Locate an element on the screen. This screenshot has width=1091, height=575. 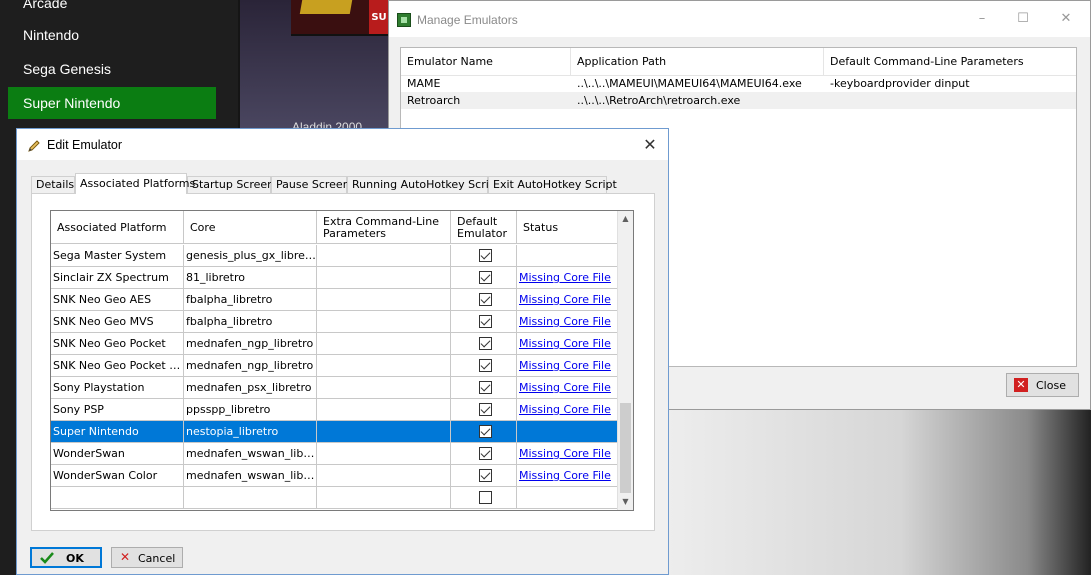
platform-cell: SNK Neo Geo AES is located at coordinates (117, 299).